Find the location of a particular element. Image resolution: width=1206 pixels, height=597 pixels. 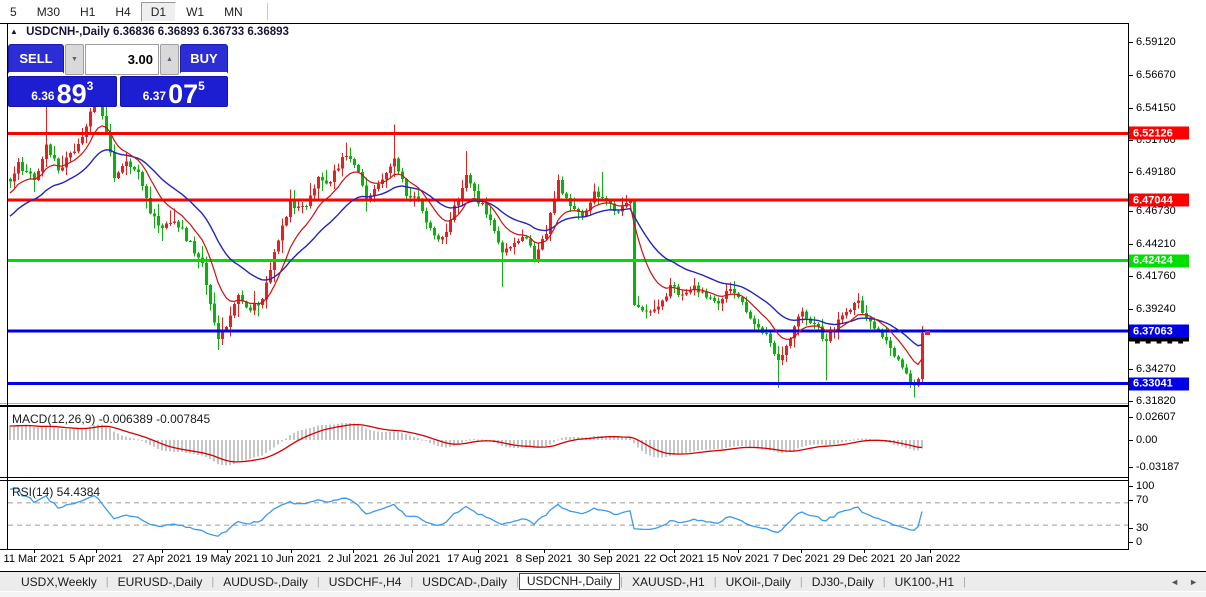

tab-dj30-daily: DJ30-,Daily is located at coordinates (843, 582).